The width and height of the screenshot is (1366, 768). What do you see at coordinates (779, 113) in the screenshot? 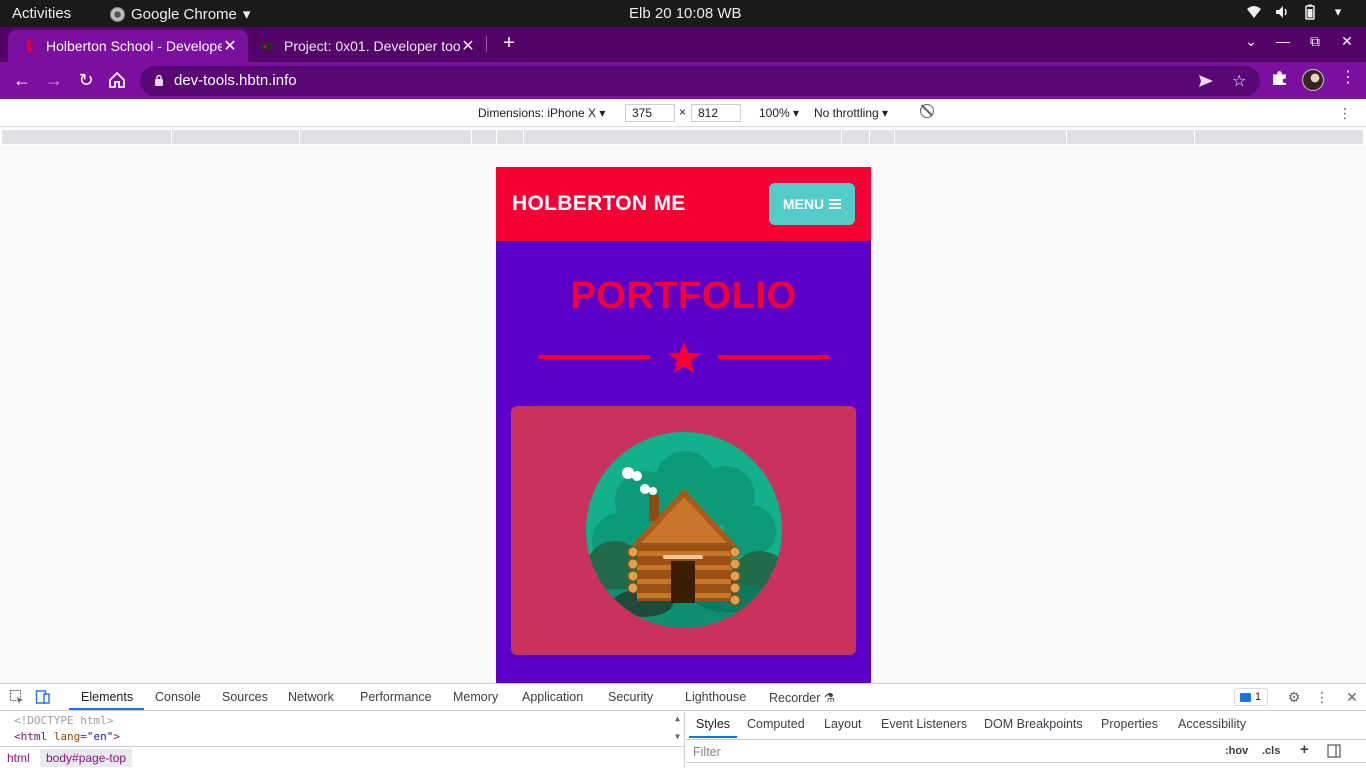
I see `zoom-dropdown: 100% ▾` at bounding box center [779, 113].